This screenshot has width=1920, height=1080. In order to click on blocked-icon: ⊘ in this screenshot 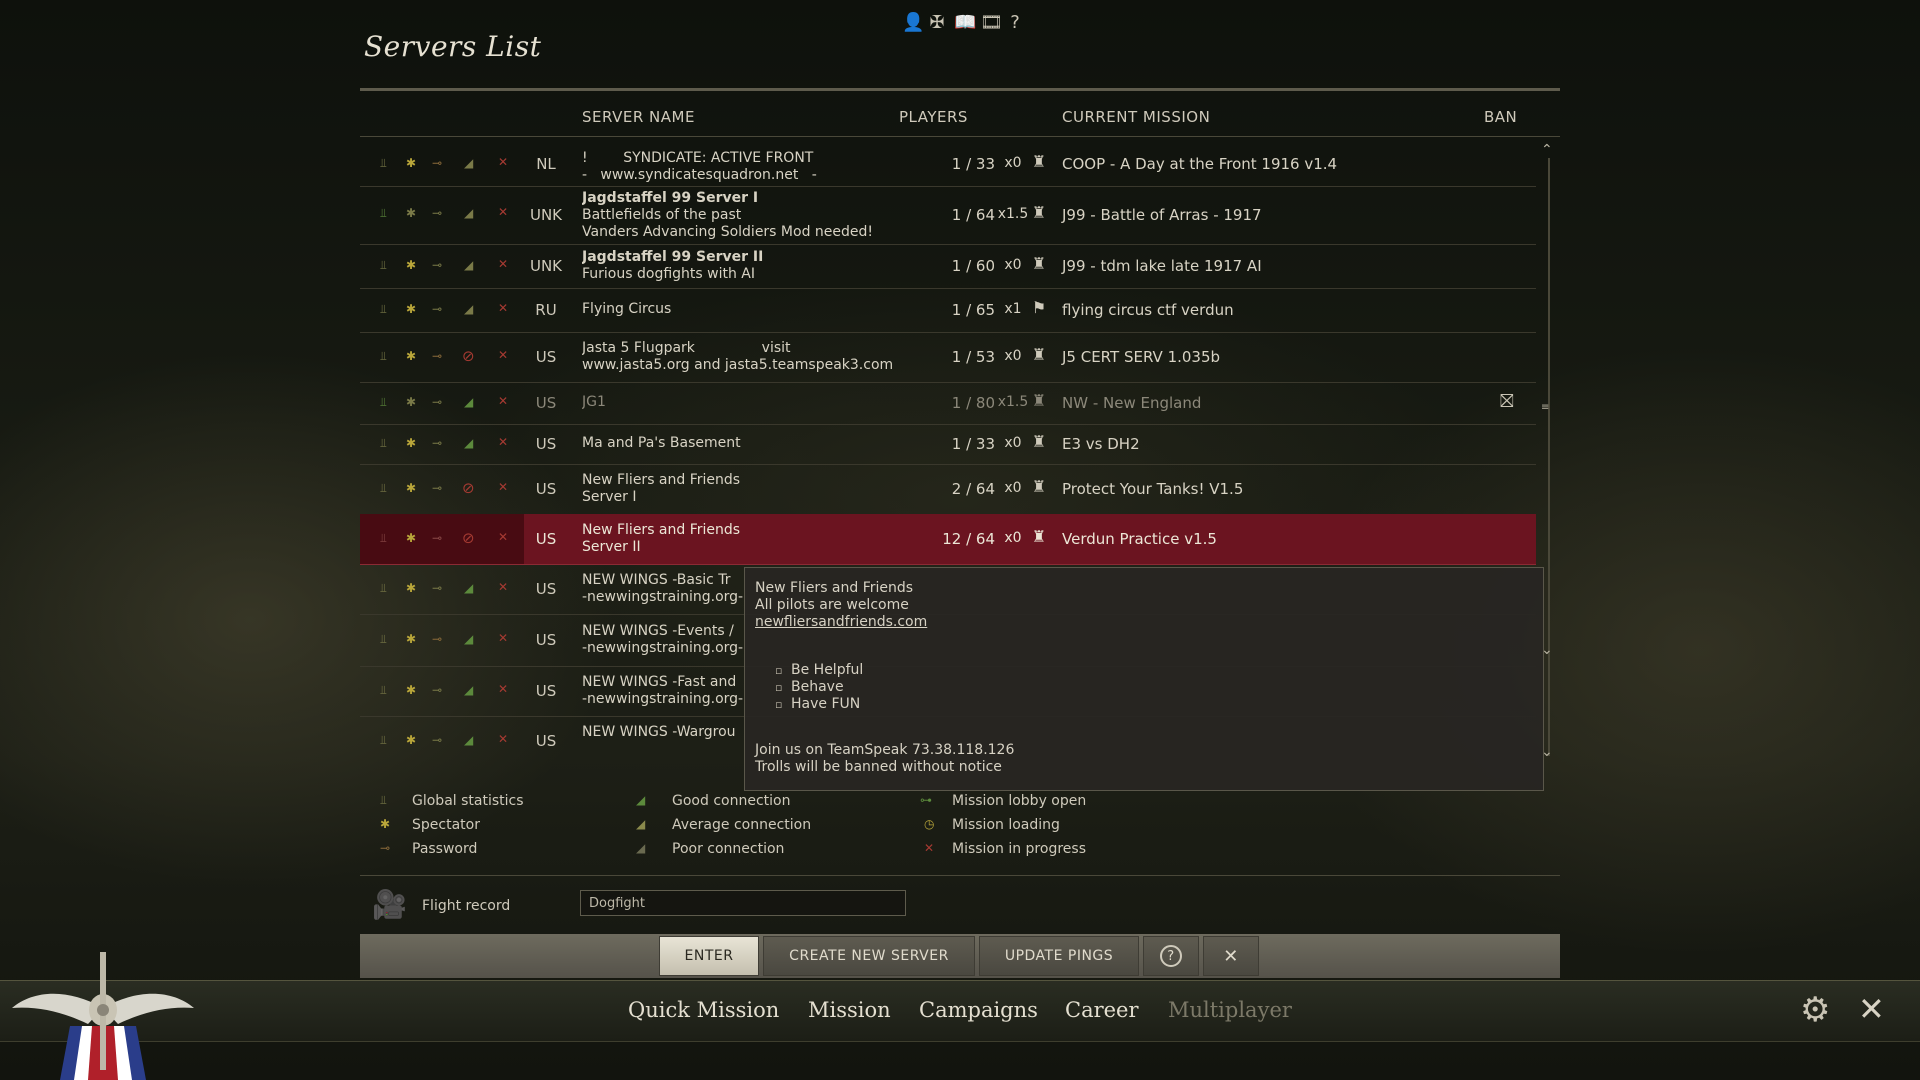, I will do `click(468, 488)`.